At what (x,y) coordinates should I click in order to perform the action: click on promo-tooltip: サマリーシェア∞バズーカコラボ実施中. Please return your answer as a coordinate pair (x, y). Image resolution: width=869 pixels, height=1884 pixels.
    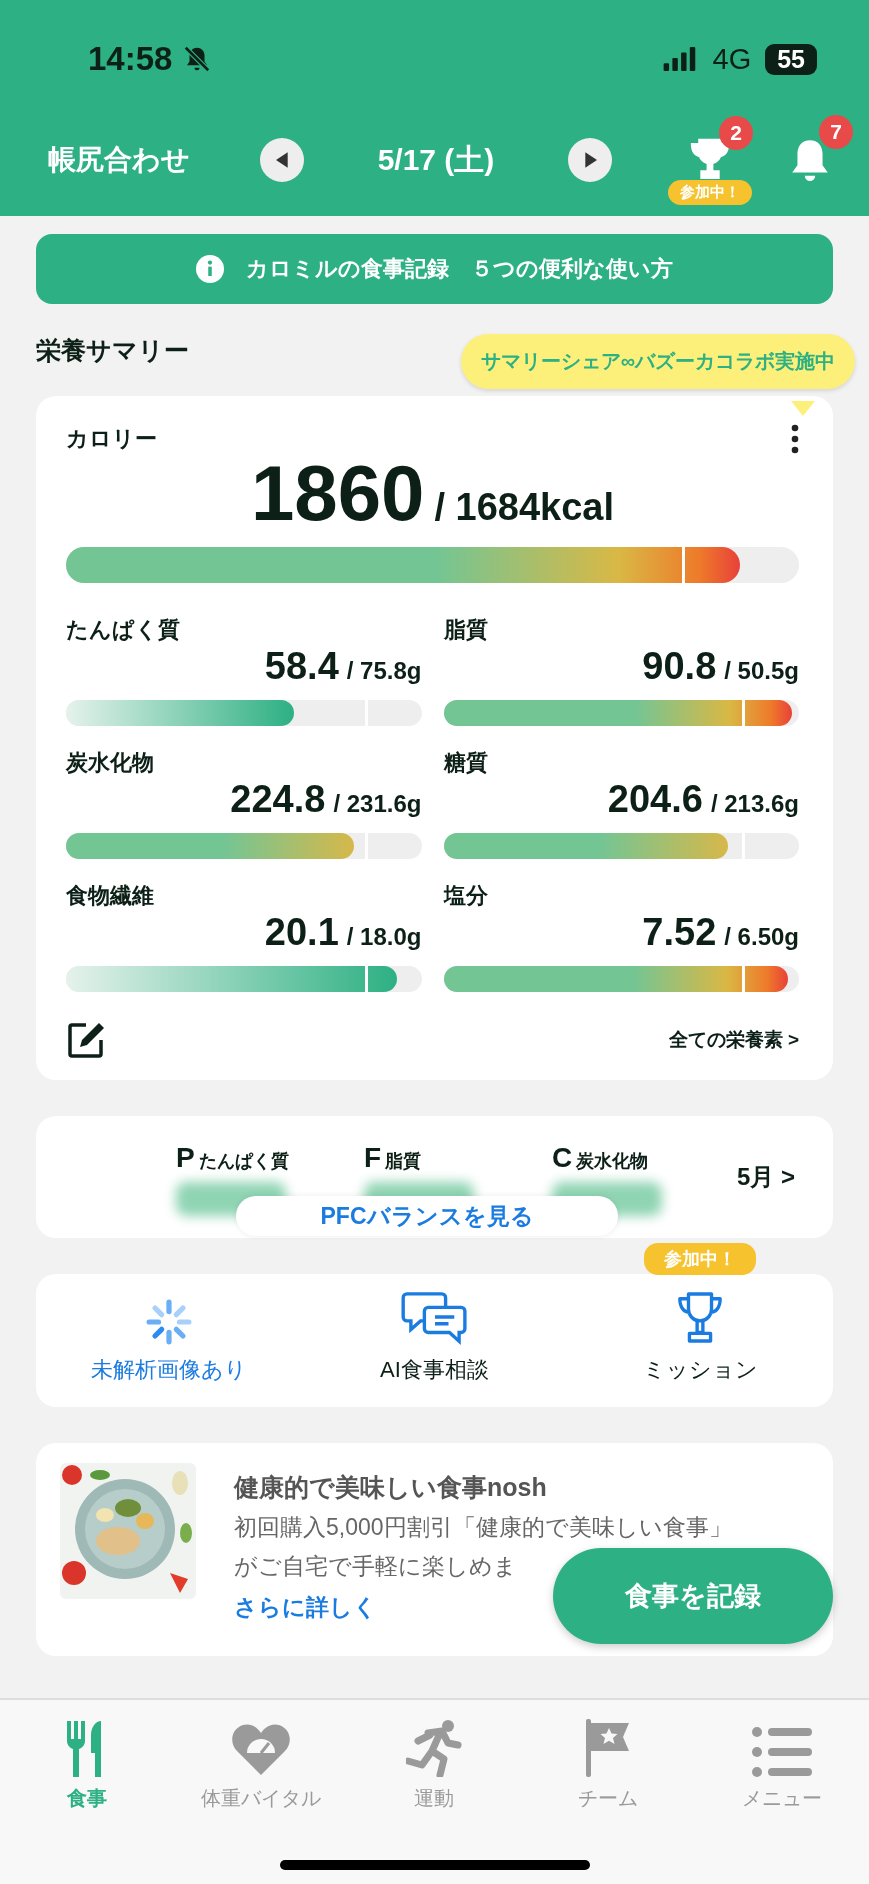
    Looking at the image, I should click on (657, 361).